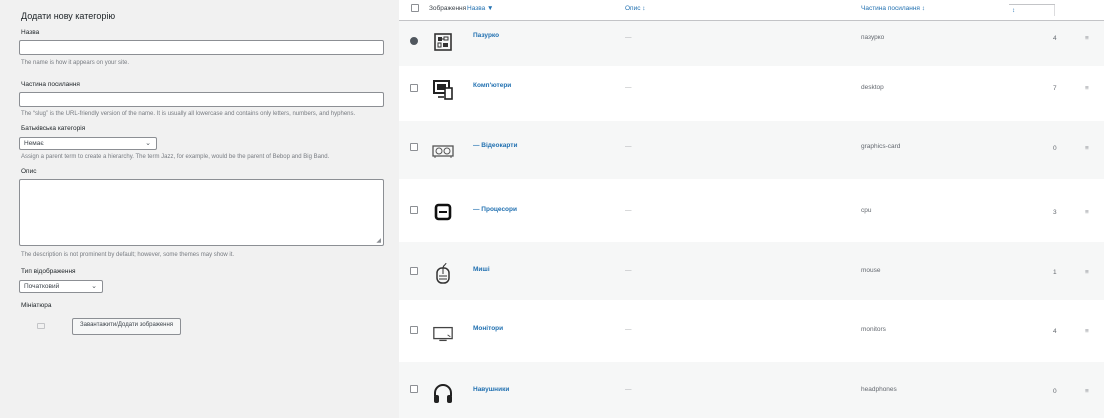 The width and height of the screenshot is (1104, 418). I want to click on display-type-value: Початковий, so click(42, 286).